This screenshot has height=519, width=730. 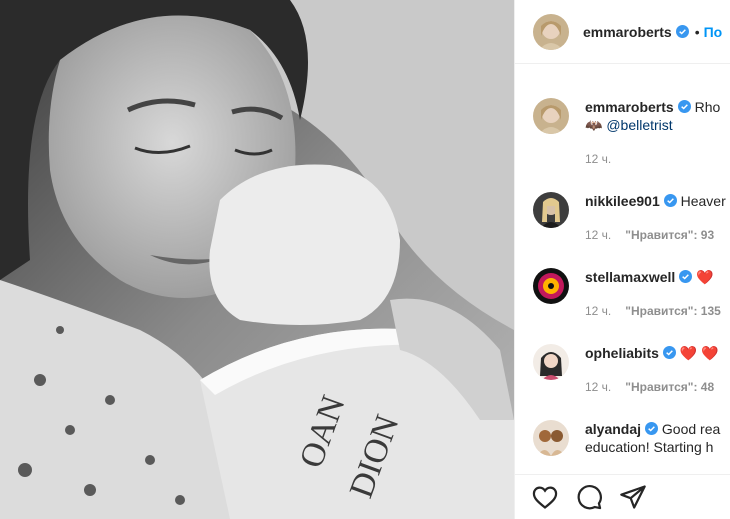 What do you see at coordinates (629, 107) in the screenshot?
I see `caption-username: emmaroberts` at bounding box center [629, 107].